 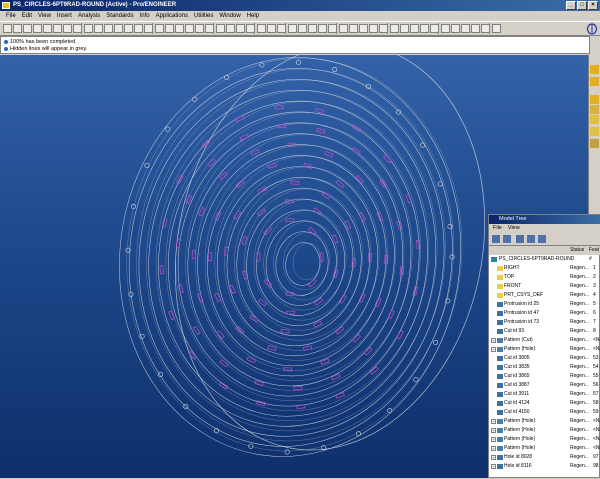 What do you see at coordinates (27, 16) in the screenshot?
I see `menu-edit: Edit` at bounding box center [27, 16].